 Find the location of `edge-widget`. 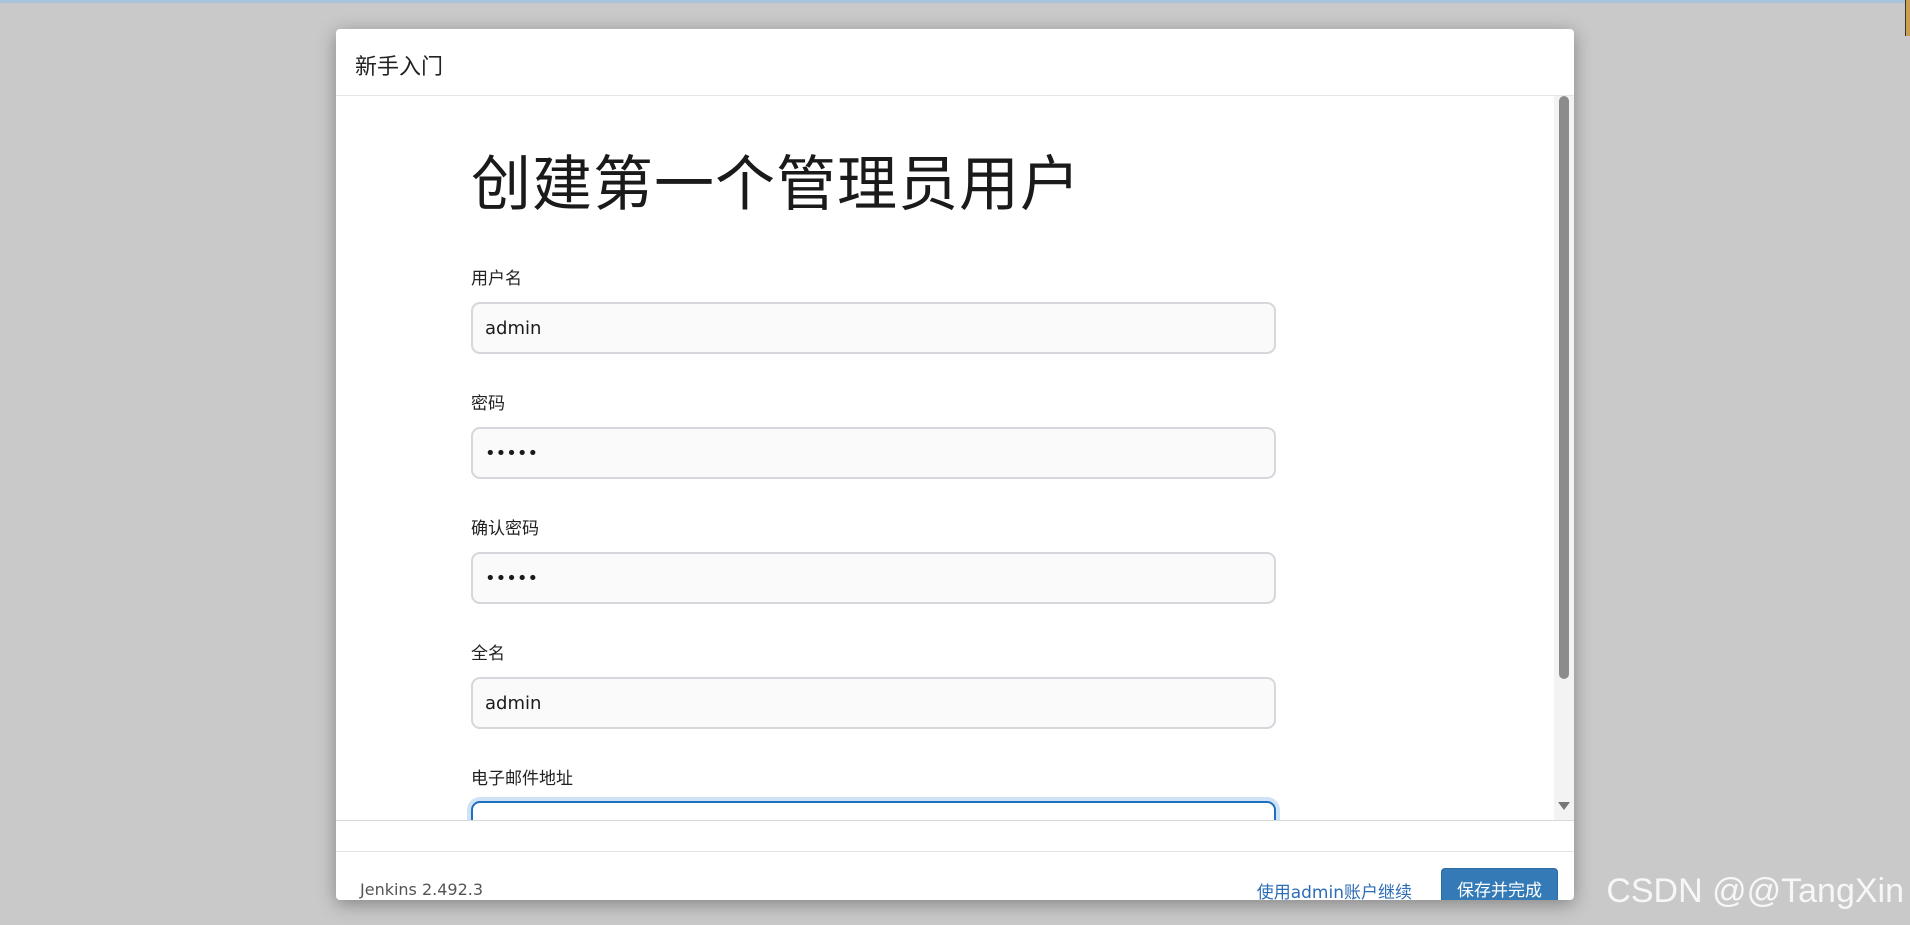

edge-widget is located at coordinates (1907, 18).